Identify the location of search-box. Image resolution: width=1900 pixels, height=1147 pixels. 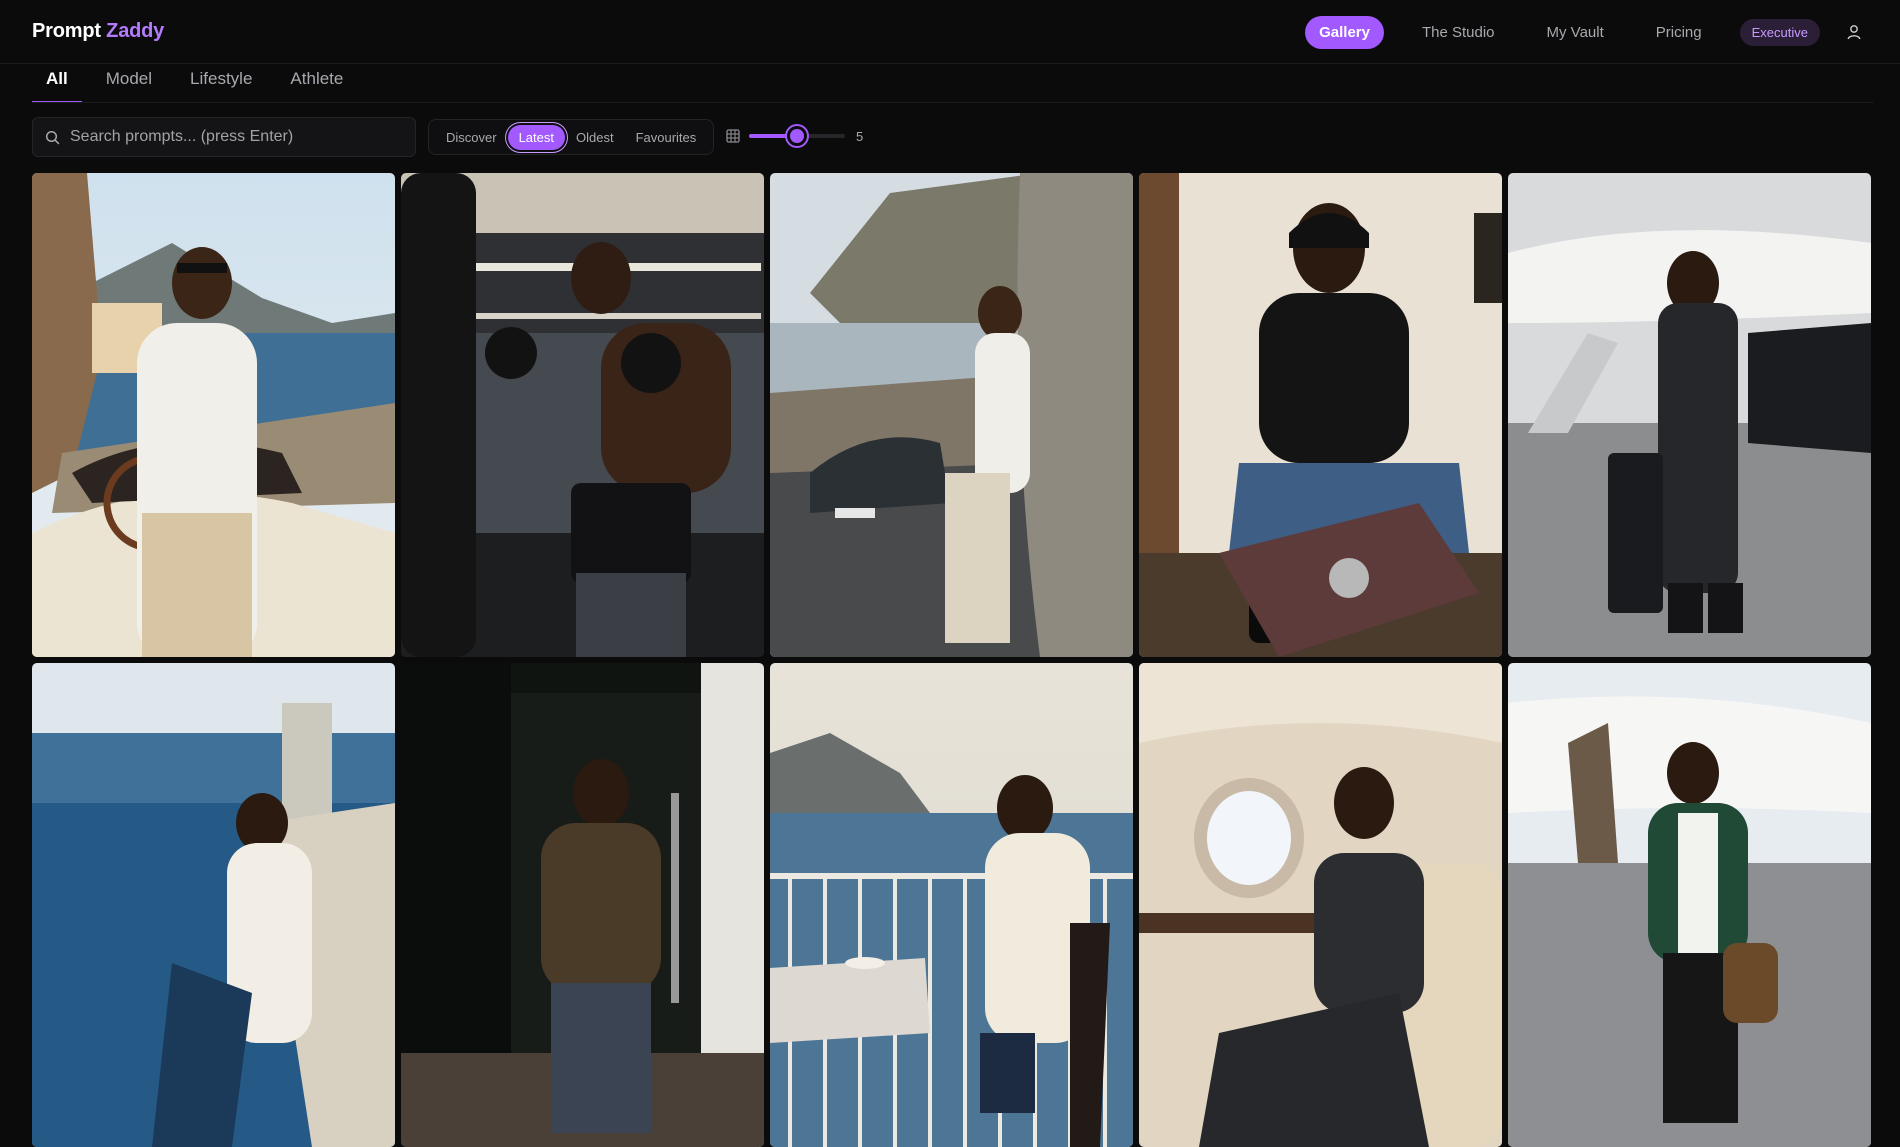
(224, 137).